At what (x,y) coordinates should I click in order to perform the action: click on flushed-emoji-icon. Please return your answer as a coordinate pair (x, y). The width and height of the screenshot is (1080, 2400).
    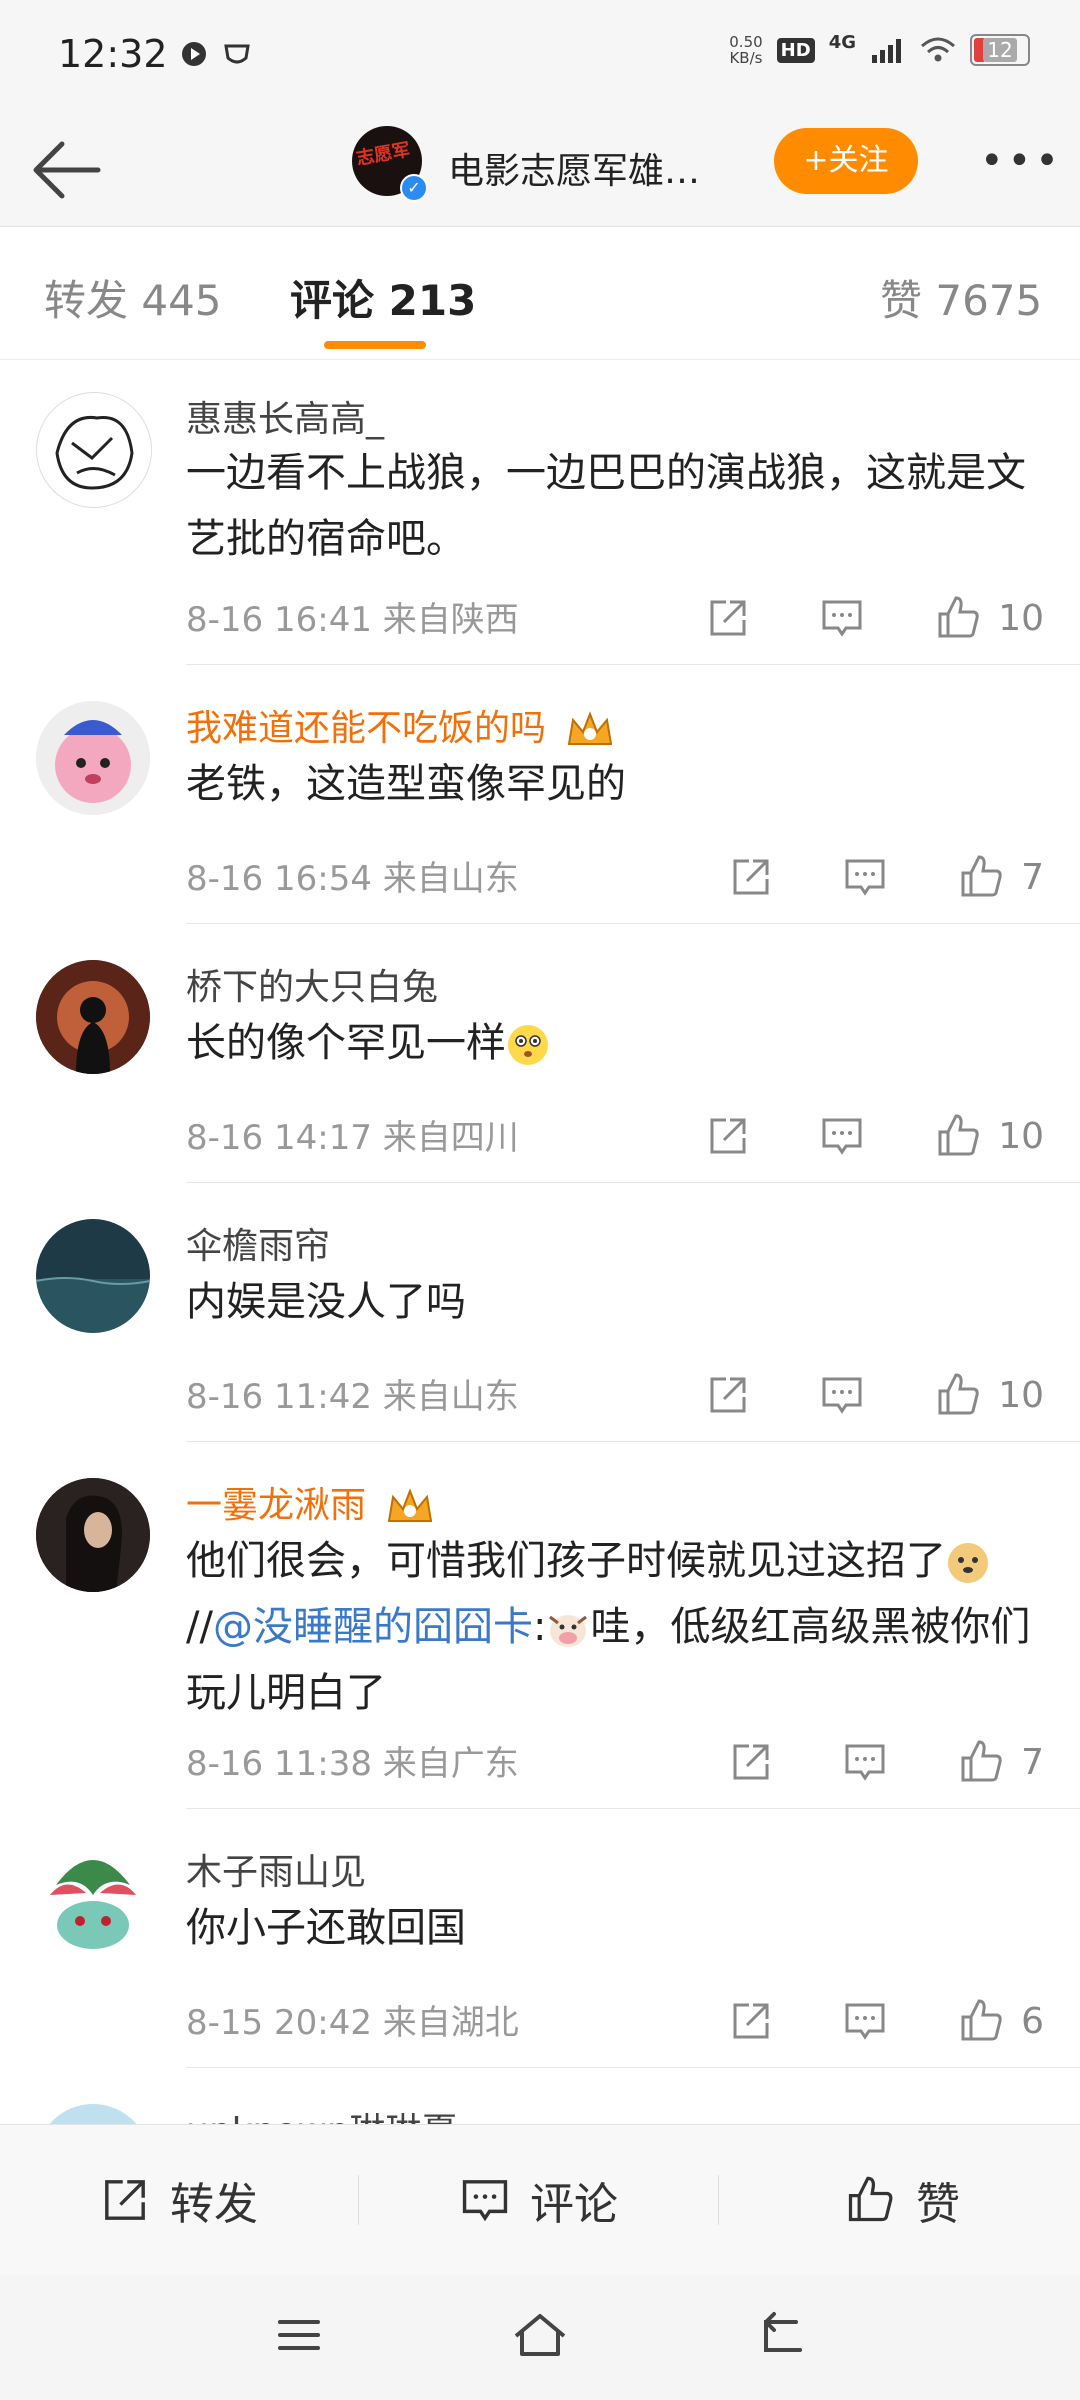
    Looking at the image, I should click on (528, 1045).